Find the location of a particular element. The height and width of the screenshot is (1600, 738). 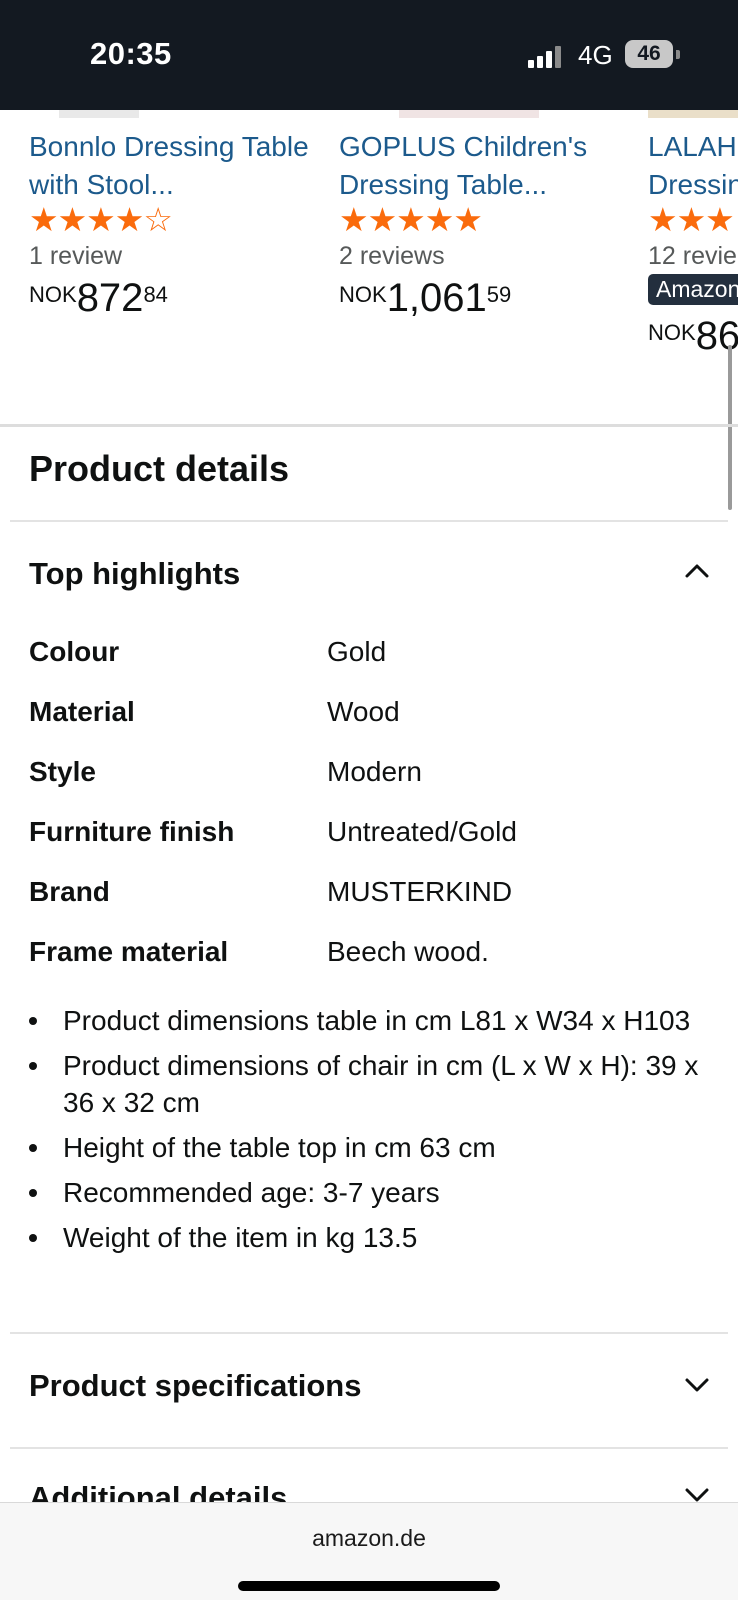

detail-value: Modern is located at coordinates (374, 771).